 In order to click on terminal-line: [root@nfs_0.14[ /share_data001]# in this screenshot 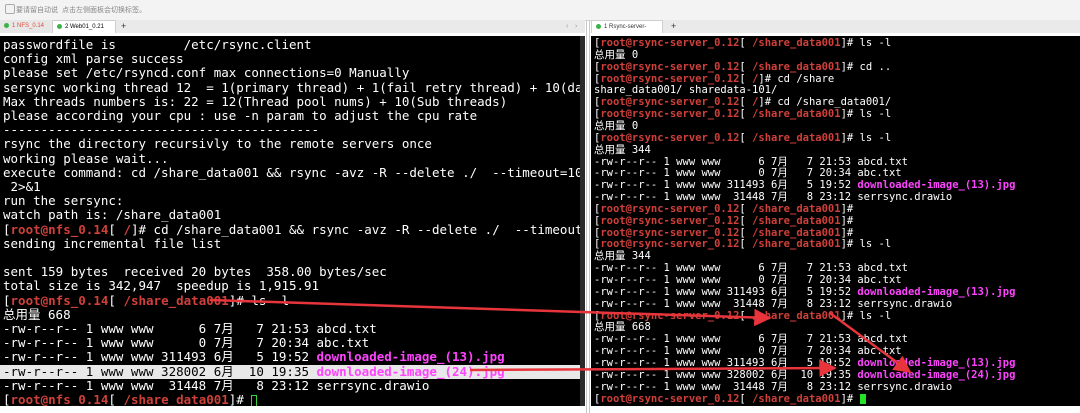, I will do `click(130, 399)`.